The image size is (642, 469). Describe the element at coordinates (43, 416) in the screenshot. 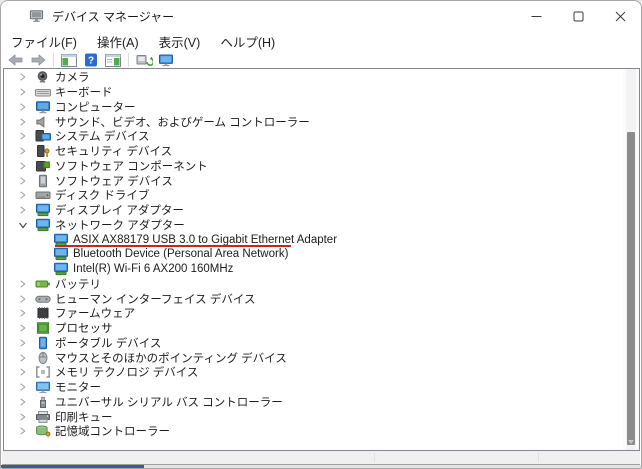

I see `print-queue-icon` at that location.